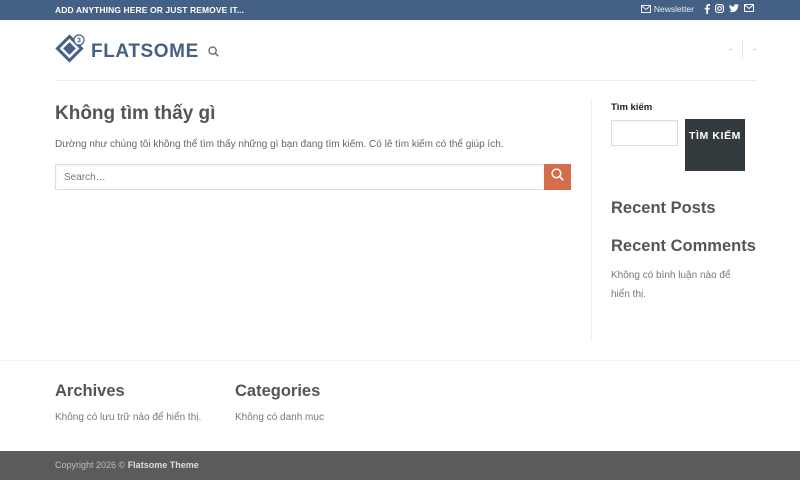 This screenshot has width=800, height=480. Describe the element at coordinates (719, 9) in the screenshot. I see `instagram-icon` at that location.